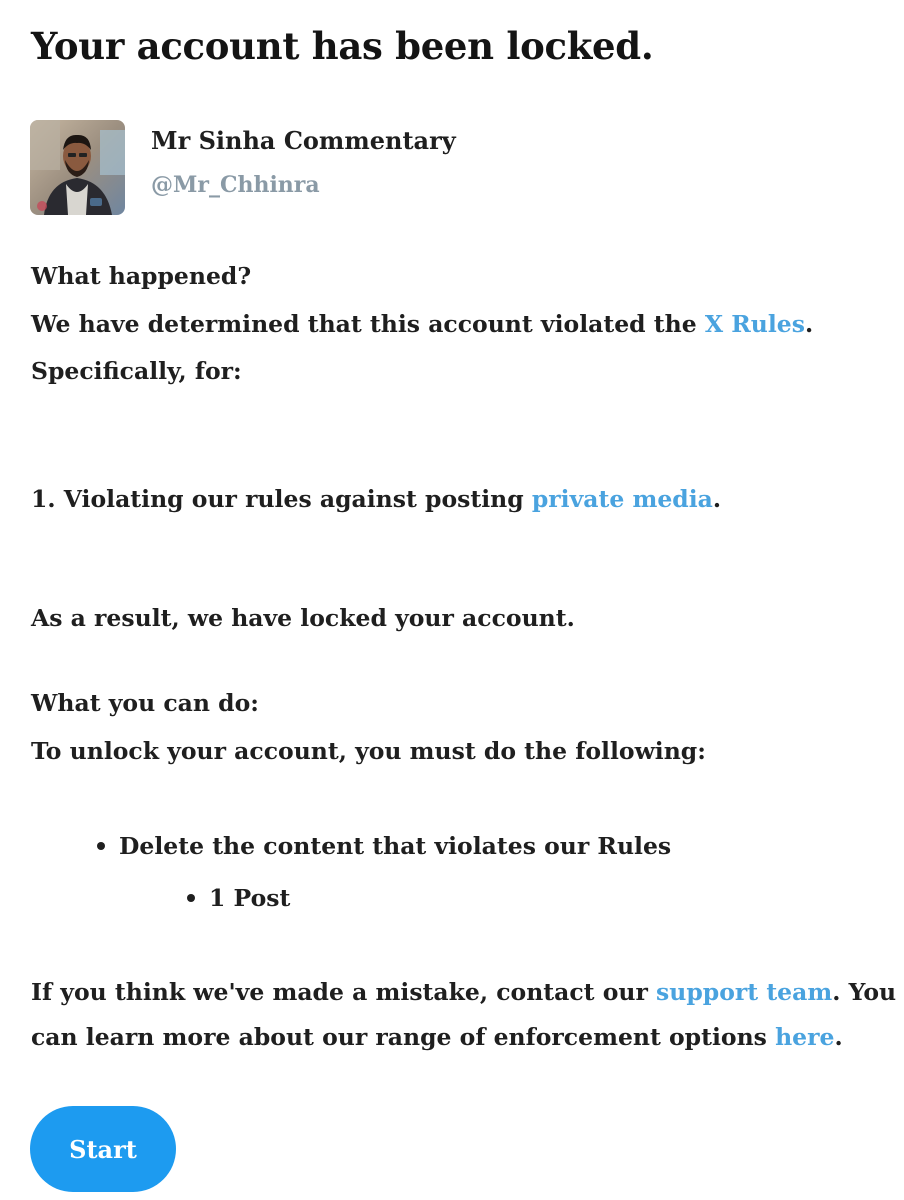 Image resolution: width=904 pixels, height=1200 pixels. Describe the element at coordinates (136, 371) in the screenshot. I see `specifically-label: Specifically, for:` at that location.